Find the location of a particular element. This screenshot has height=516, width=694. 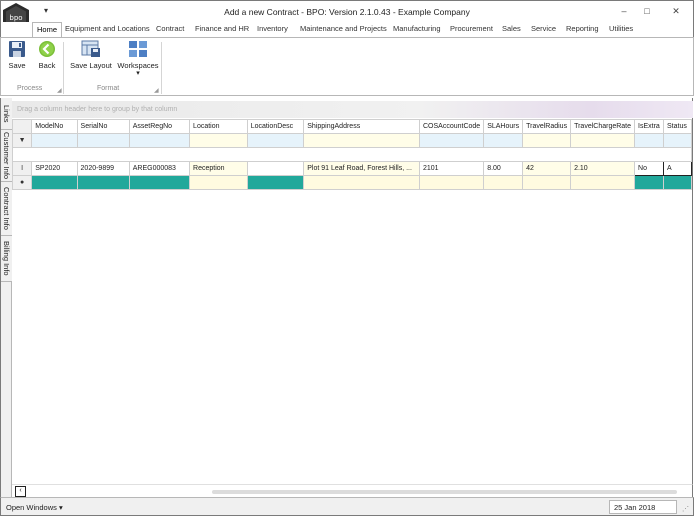

tab-home: Home is located at coordinates (47, 30).